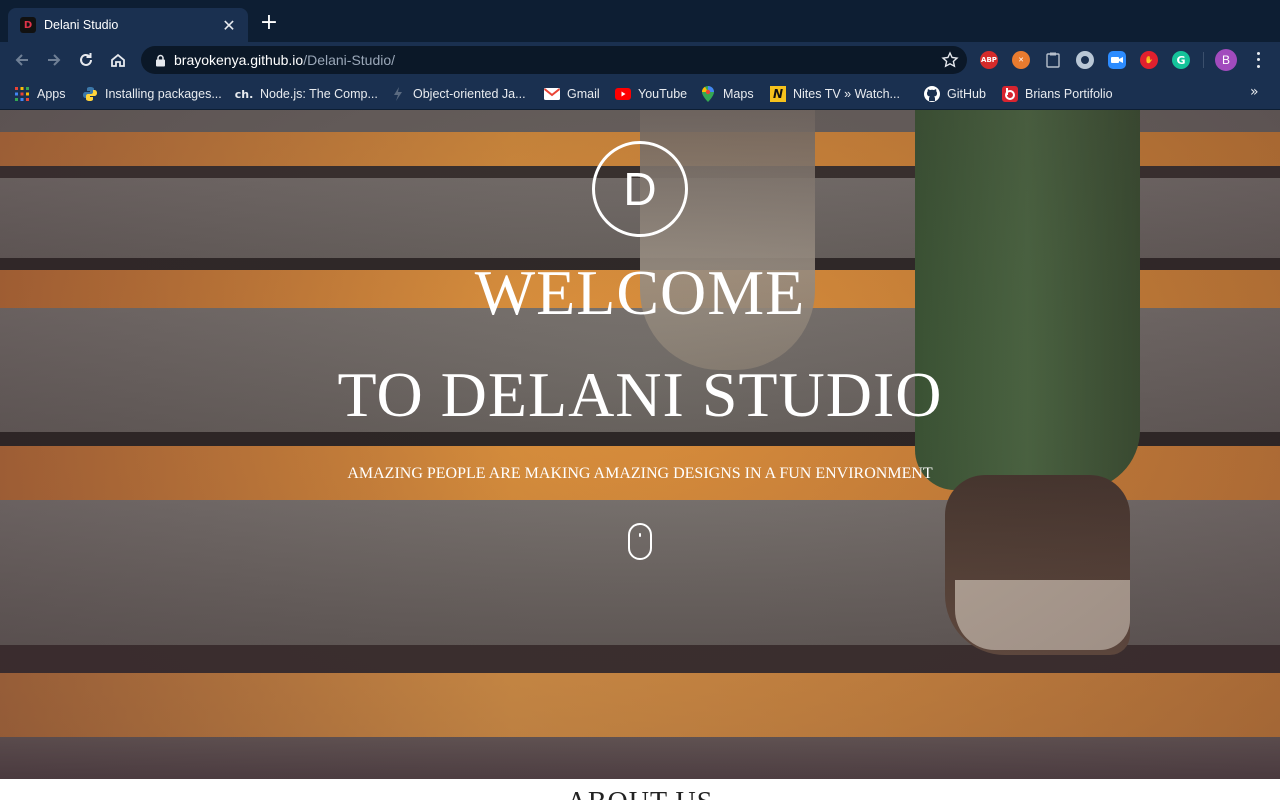 The height and width of the screenshot is (800, 1280). Describe the element at coordinates (554, 60) in the screenshot. I see `address-bar: brayokenya.github.io/Delani-Studio/` at that location.